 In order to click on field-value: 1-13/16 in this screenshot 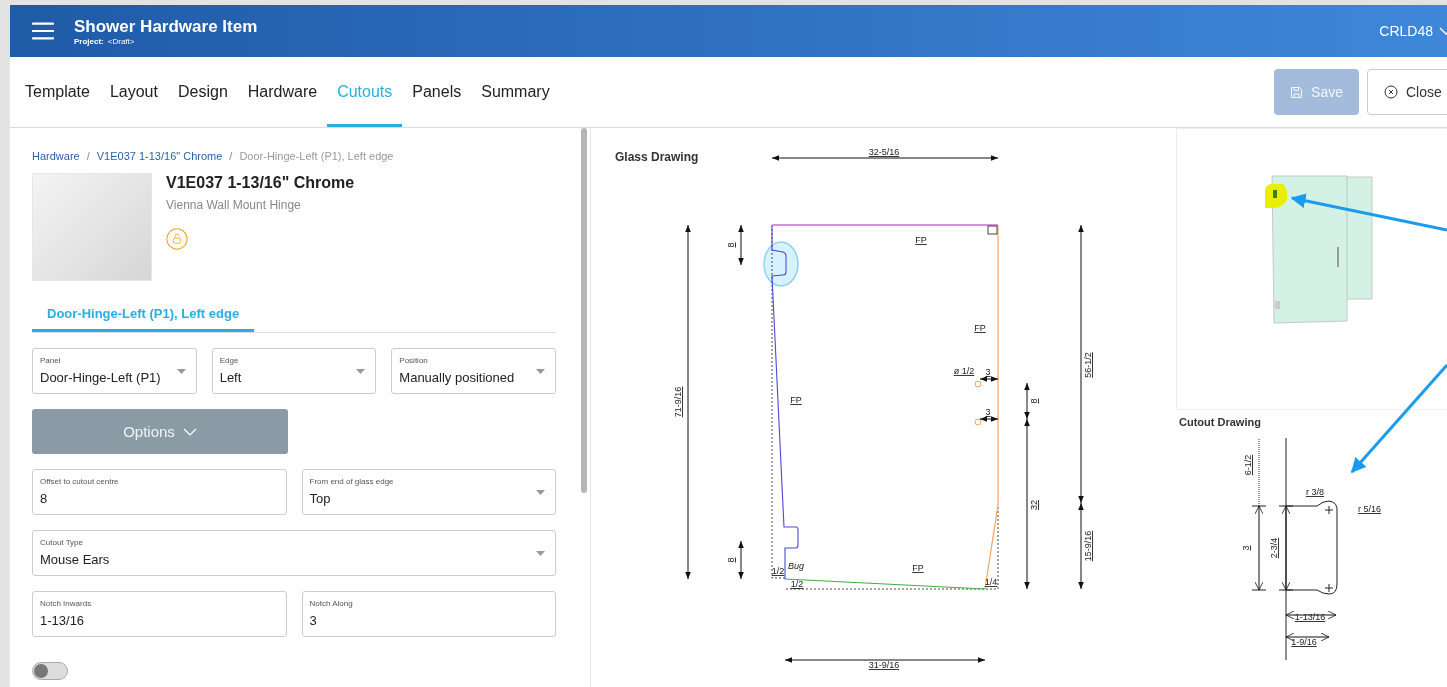, I will do `click(62, 620)`.